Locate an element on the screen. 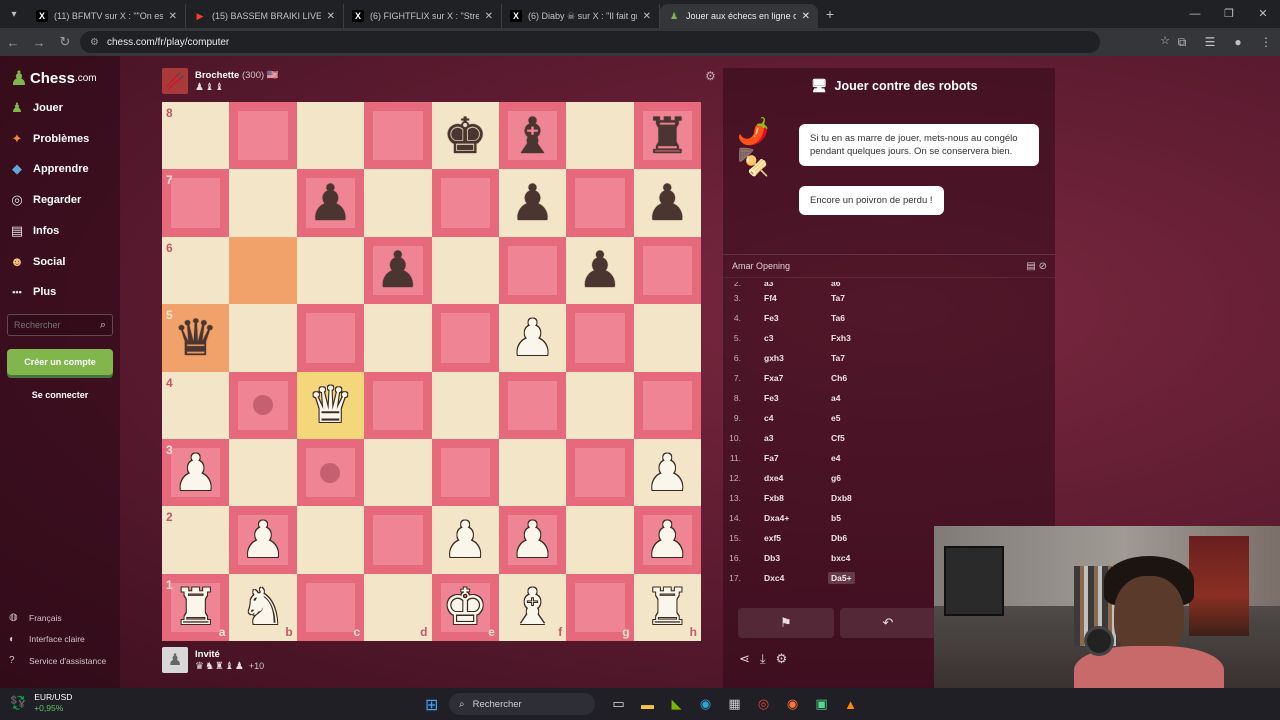 The width and height of the screenshot is (1280, 720). black-move: g6 is located at coordinates (836, 478).